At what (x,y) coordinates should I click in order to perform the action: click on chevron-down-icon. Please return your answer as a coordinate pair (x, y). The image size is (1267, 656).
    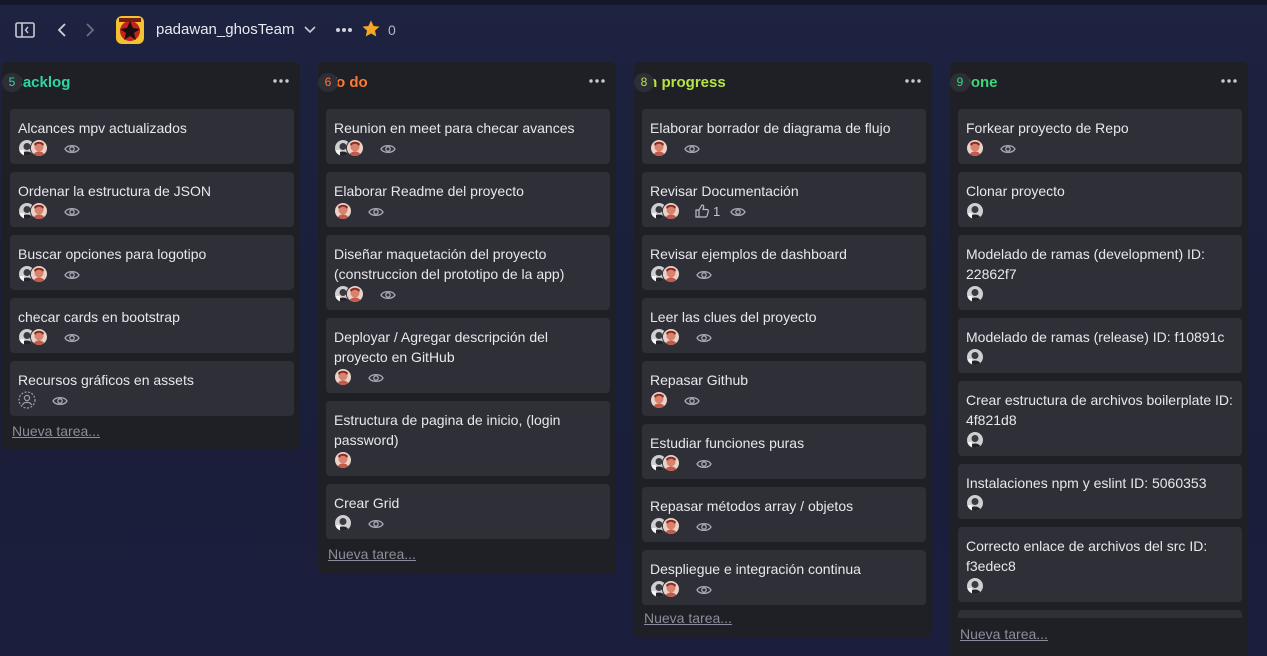
    Looking at the image, I should click on (310, 30).